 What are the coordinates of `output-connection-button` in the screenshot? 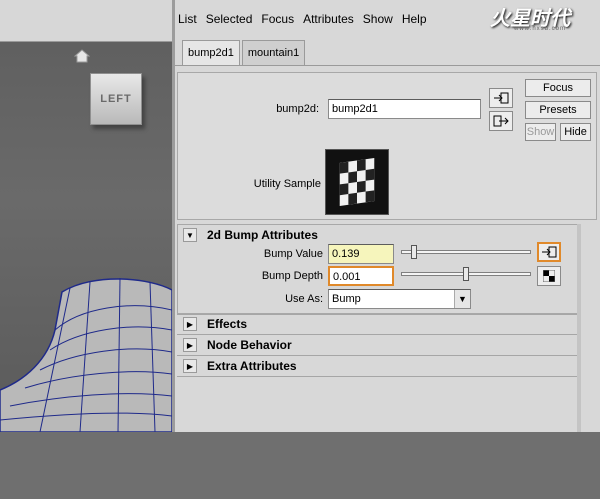 It's located at (501, 121).